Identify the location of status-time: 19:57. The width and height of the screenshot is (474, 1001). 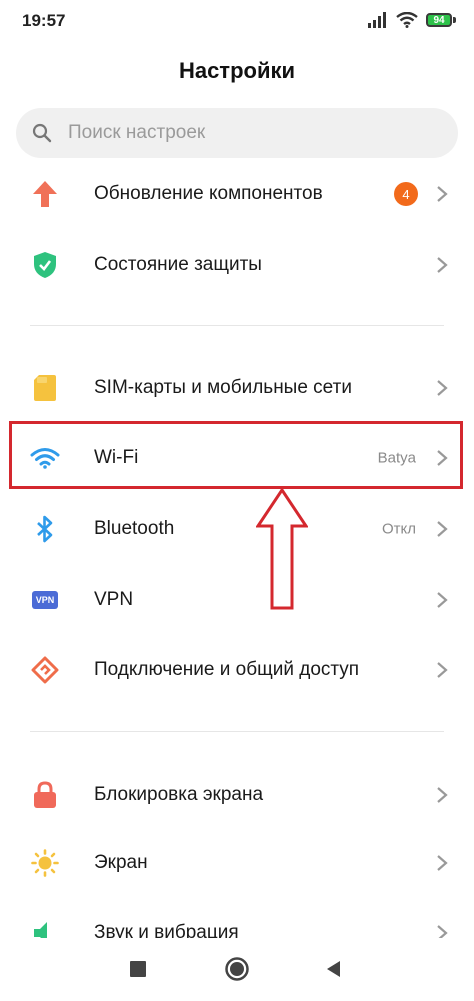
(44, 20).